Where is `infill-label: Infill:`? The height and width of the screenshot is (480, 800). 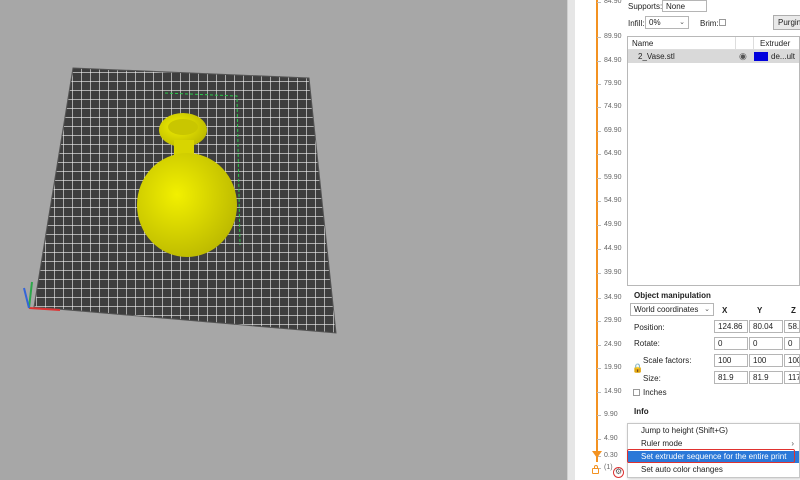 infill-label: Infill: is located at coordinates (636, 23).